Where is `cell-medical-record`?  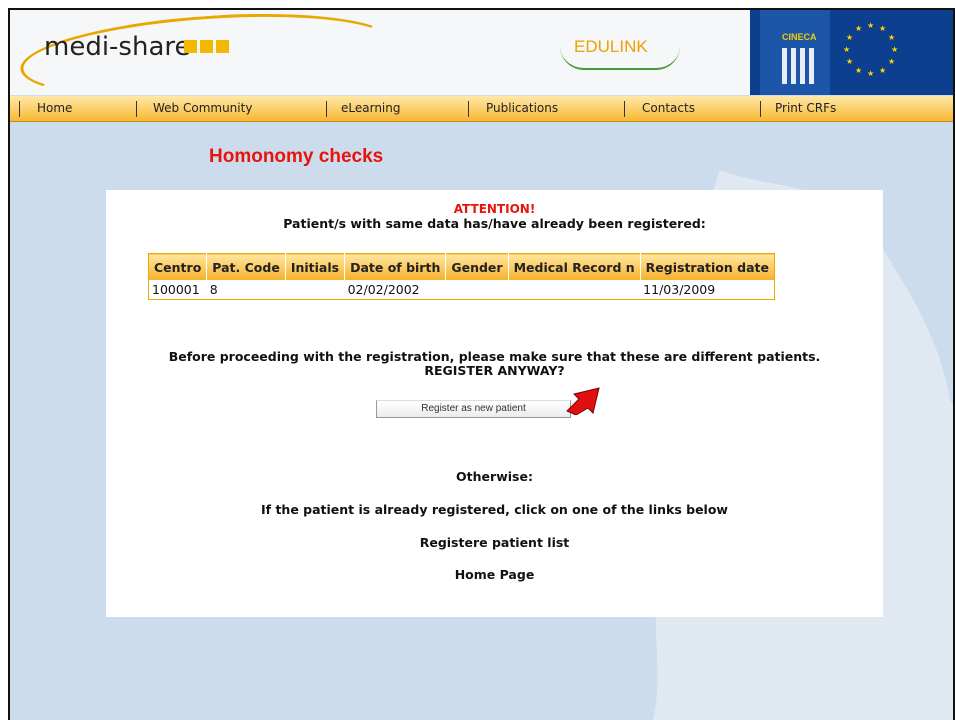 cell-medical-record is located at coordinates (574, 290).